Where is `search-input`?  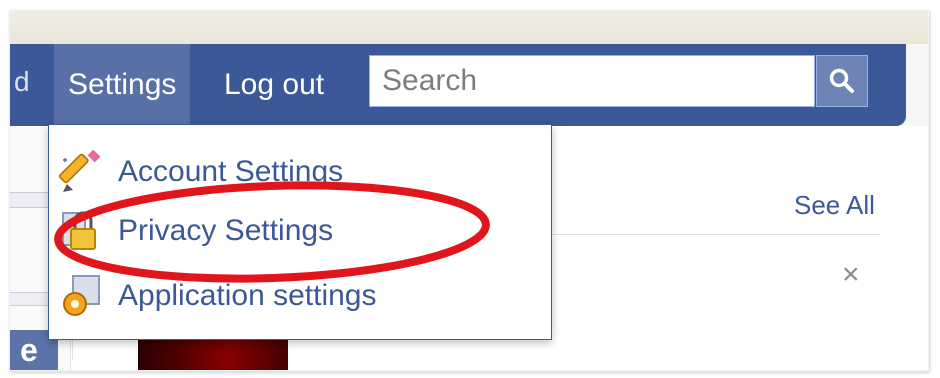 search-input is located at coordinates (592, 81).